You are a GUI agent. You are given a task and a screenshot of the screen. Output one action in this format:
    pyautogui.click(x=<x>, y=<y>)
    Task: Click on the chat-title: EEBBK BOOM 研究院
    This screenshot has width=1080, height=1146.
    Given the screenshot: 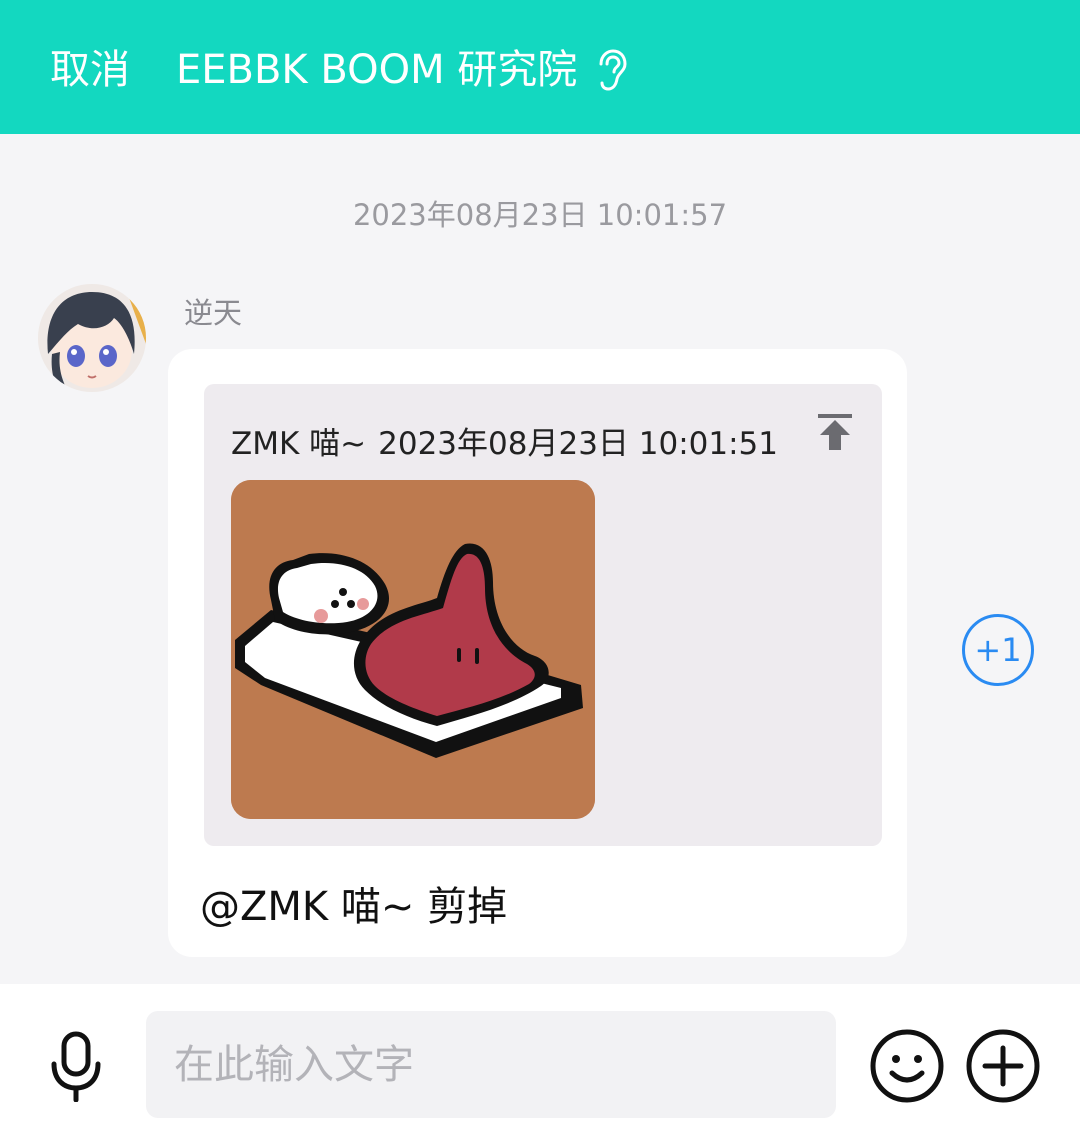 What is the action you would take?
    pyautogui.click(x=377, y=70)
    